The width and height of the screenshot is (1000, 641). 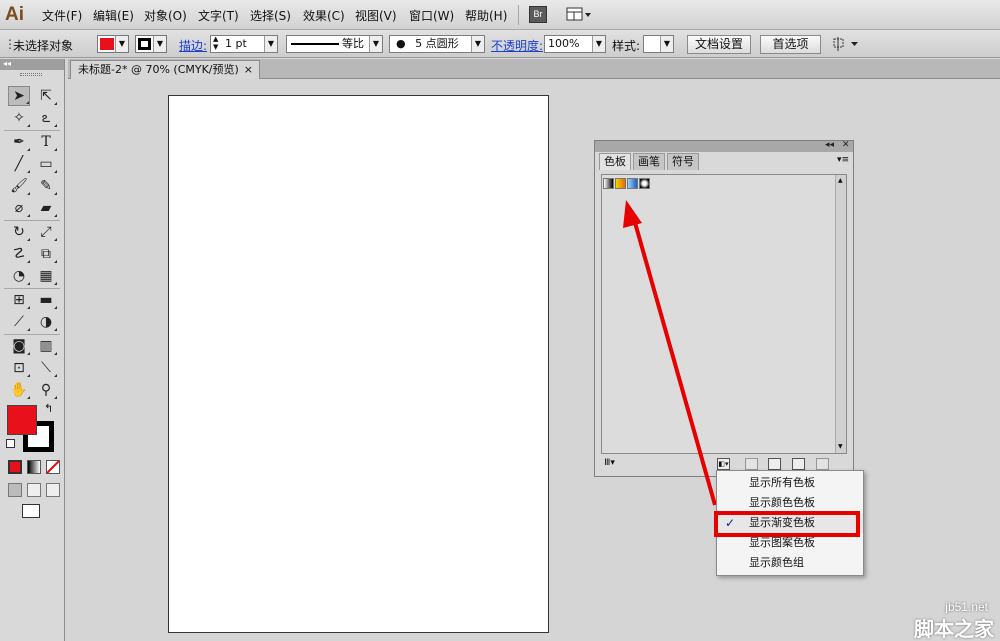 What do you see at coordinates (19, 232) in the screenshot?
I see `rotate-tool-icon: ↻` at bounding box center [19, 232].